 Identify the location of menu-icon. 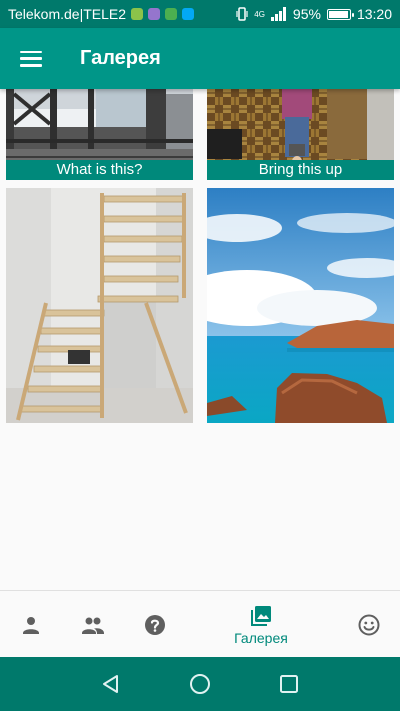
(31, 58).